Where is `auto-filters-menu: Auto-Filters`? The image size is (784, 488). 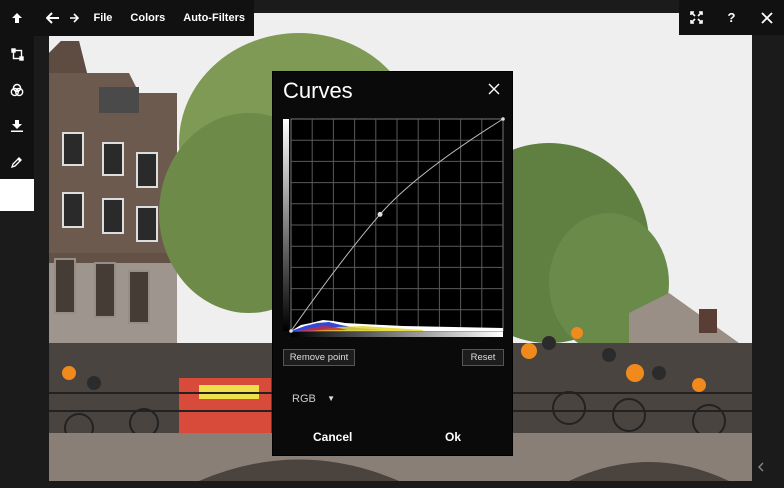
auto-filters-menu: Auto-Filters is located at coordinates (214, 18).